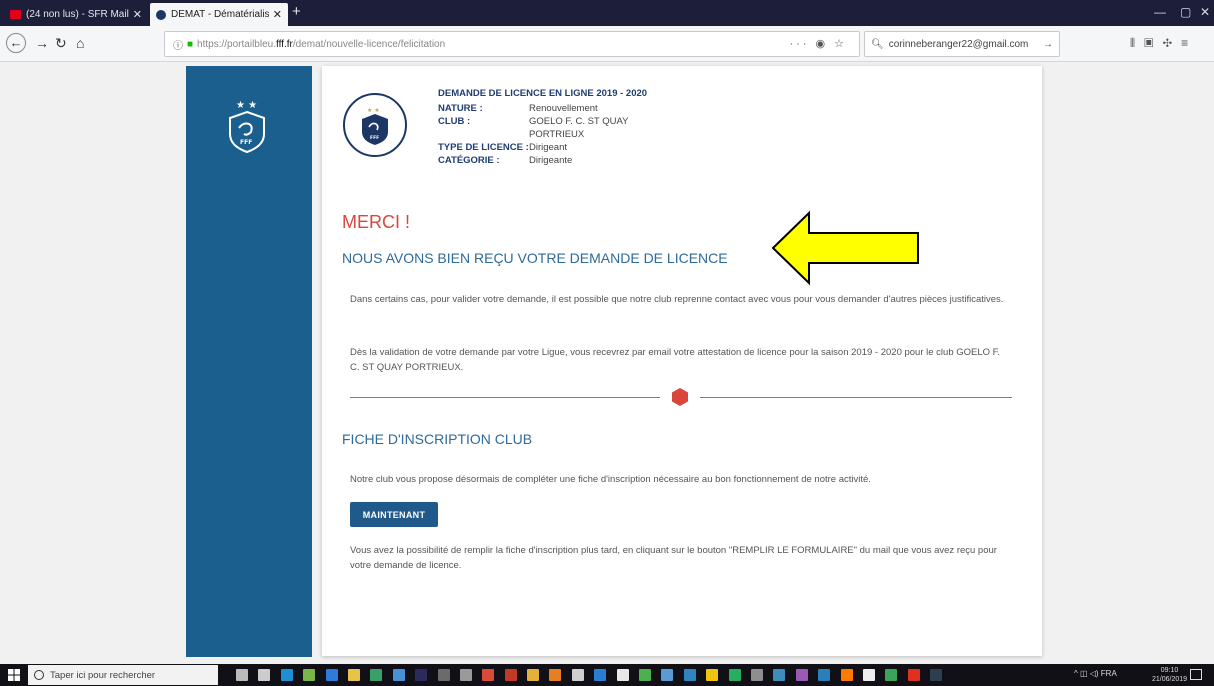  I want to click on close-window-icon: ✕, so click(1205, 12).